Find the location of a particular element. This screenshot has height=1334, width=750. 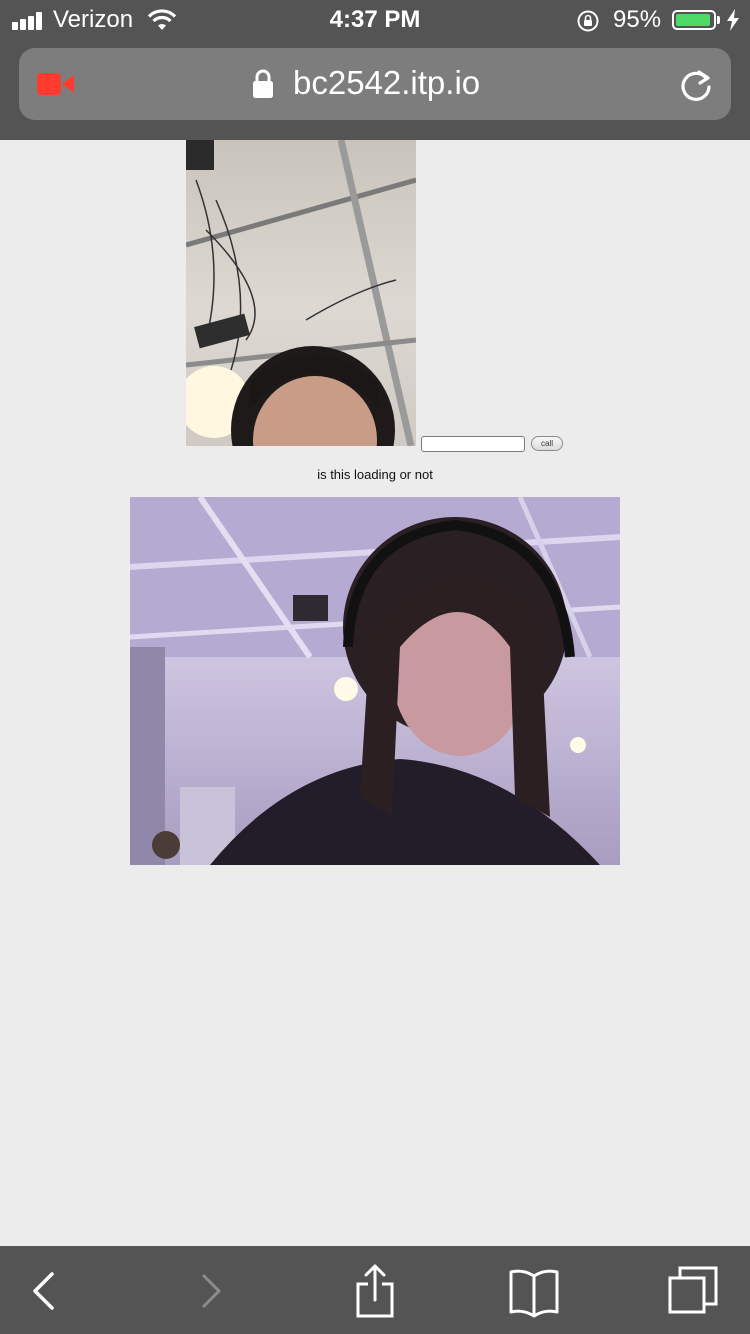

local-video is located at coordinates (301, 293).